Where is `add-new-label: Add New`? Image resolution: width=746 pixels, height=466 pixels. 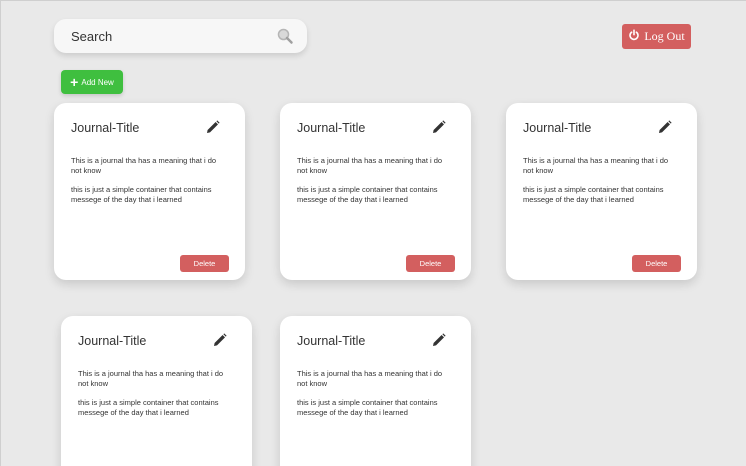
add-new-label: Add New is located at coordinates (97, 82).